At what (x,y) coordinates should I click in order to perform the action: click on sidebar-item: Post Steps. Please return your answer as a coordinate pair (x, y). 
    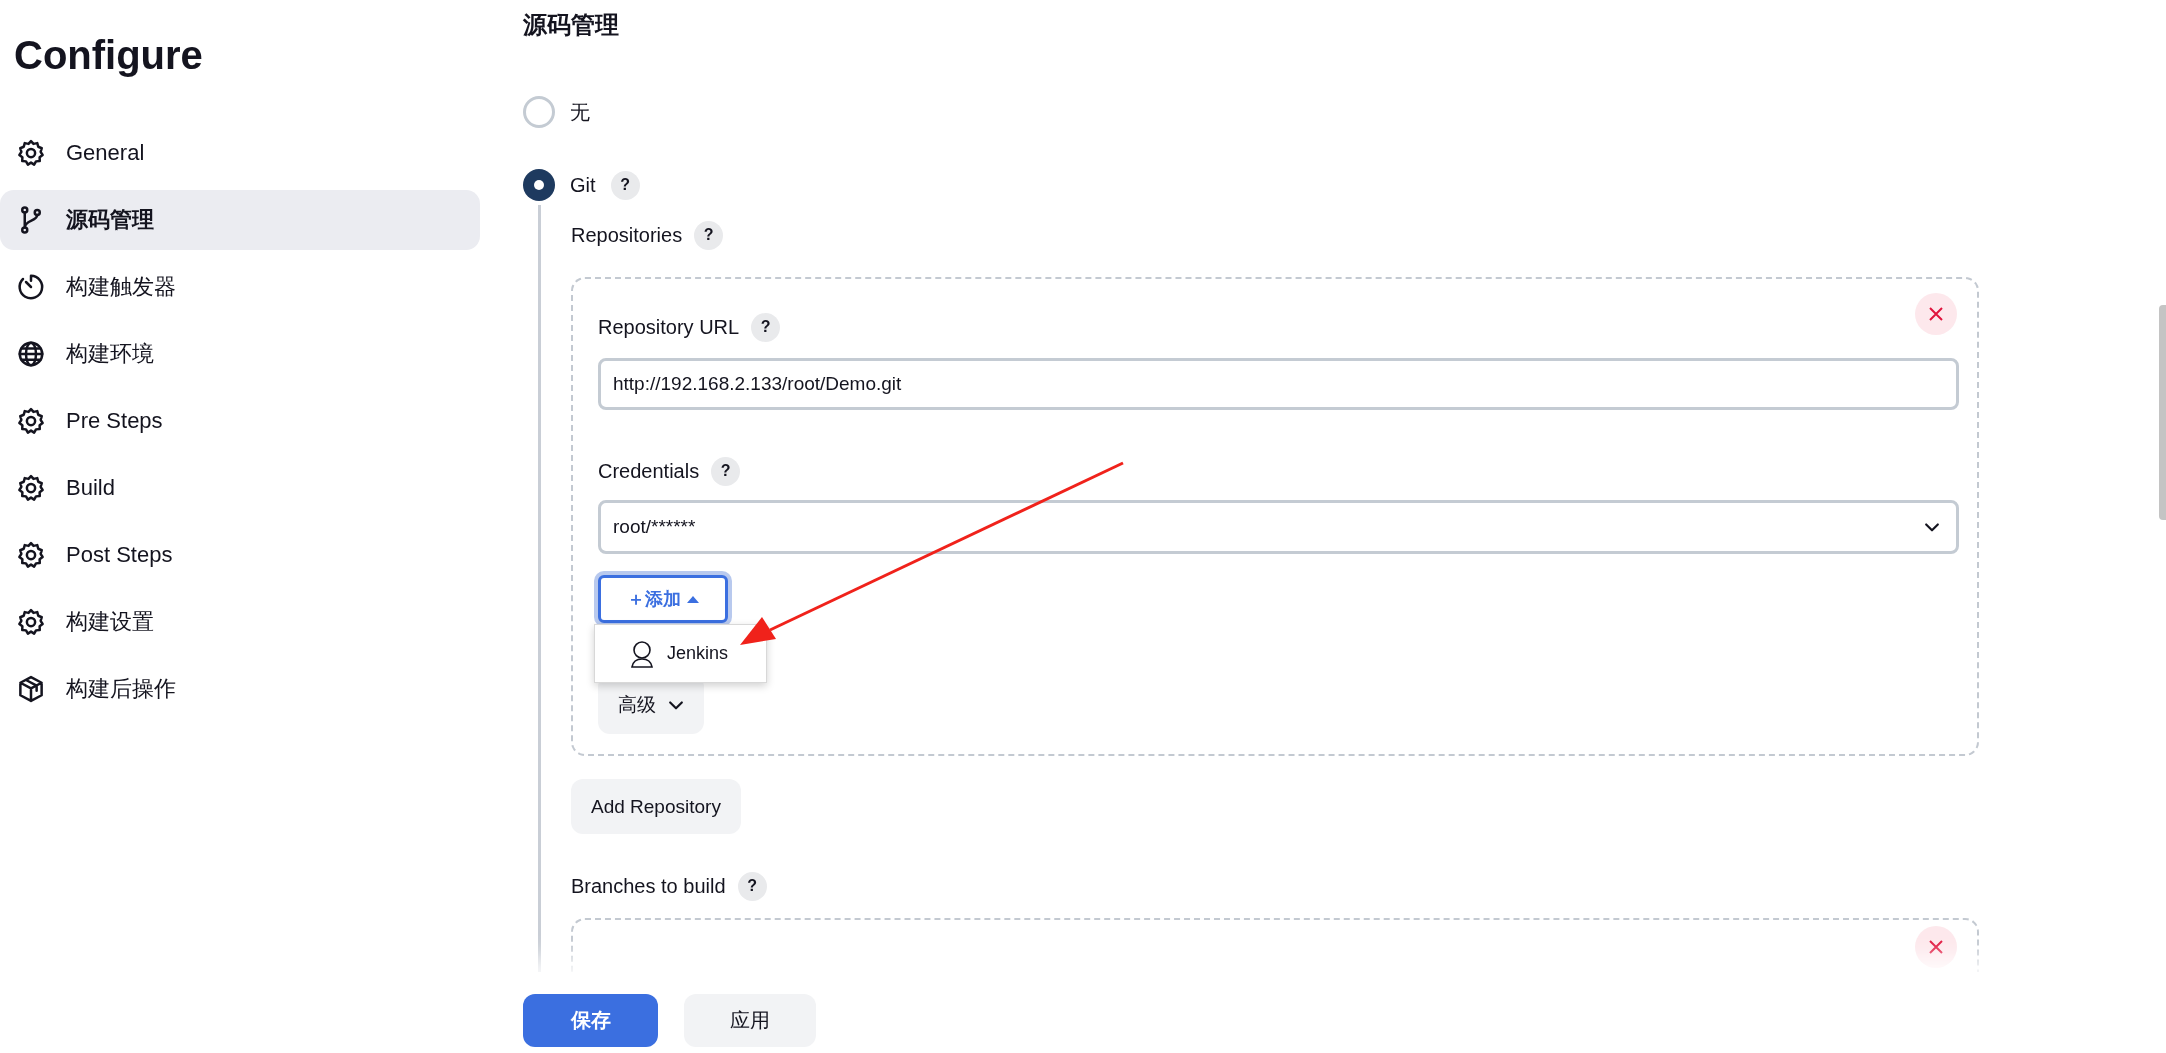
    Looking at the image, I should click on (240, 555).